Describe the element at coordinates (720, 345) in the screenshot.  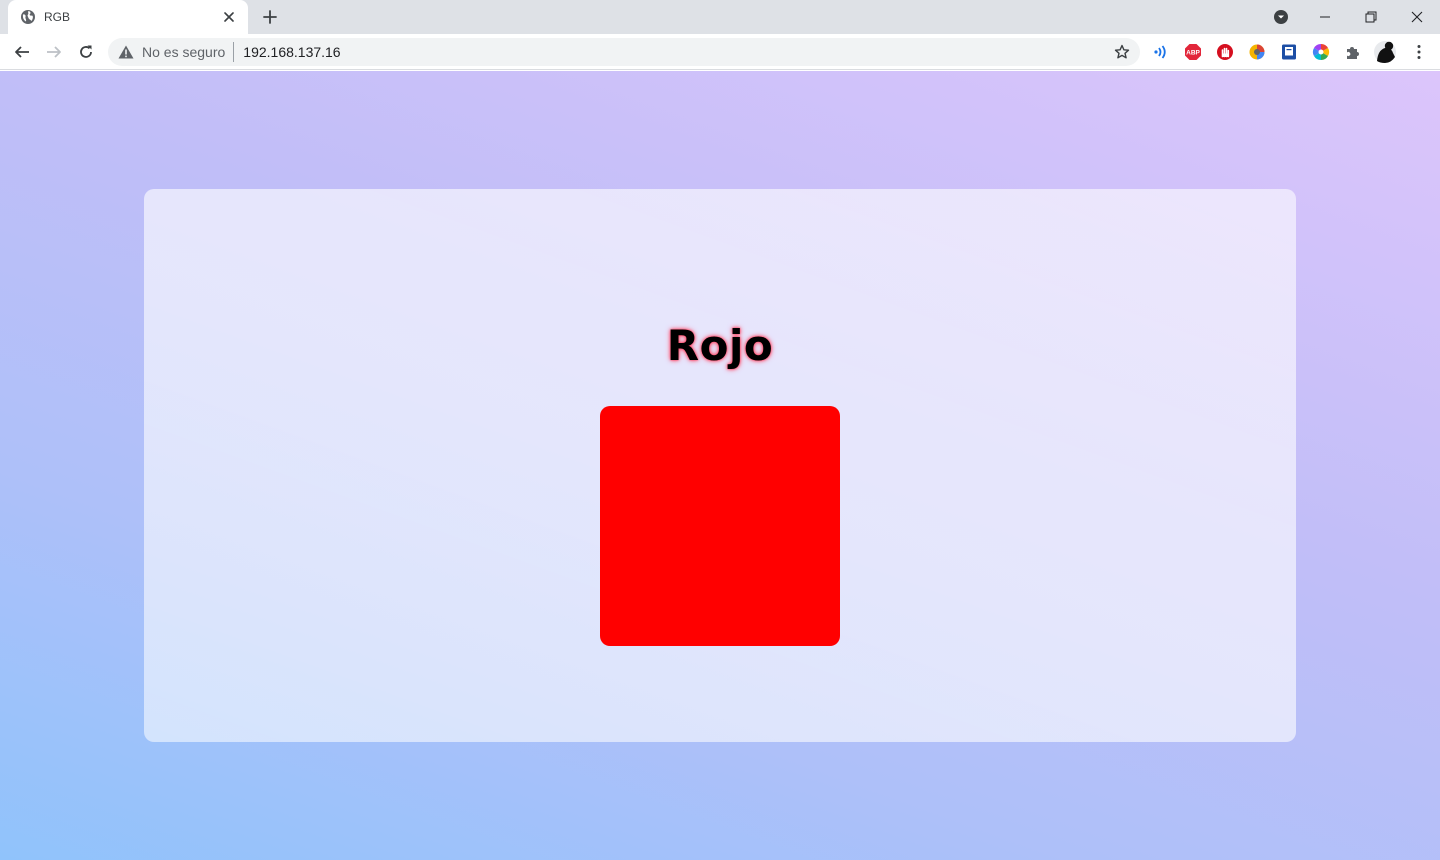
I see `color-name-heading: Rojo` at that location.